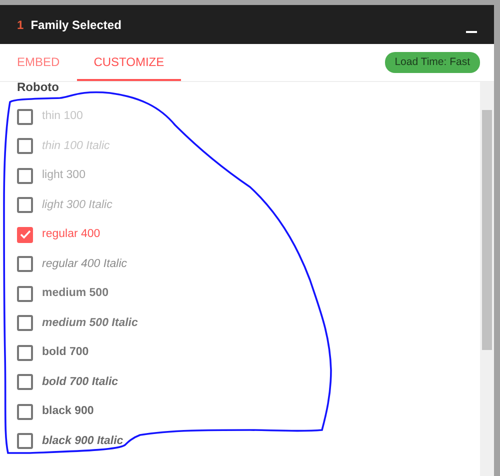  What do you see at coordinates (85, 264) in the screenshot?
I see `style-label: regular 400 Italic` at bounding box center [85, 264].